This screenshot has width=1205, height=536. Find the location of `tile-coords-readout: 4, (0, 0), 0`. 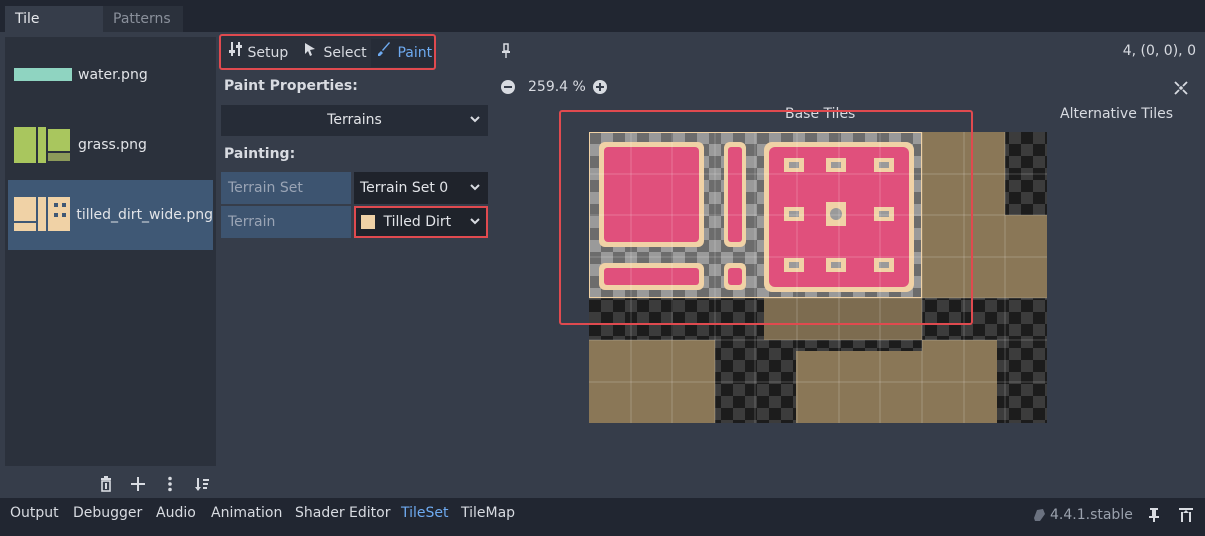

tile-coords-readout: 4, (0, 0), 0 is located at coordinates (1159, 51).